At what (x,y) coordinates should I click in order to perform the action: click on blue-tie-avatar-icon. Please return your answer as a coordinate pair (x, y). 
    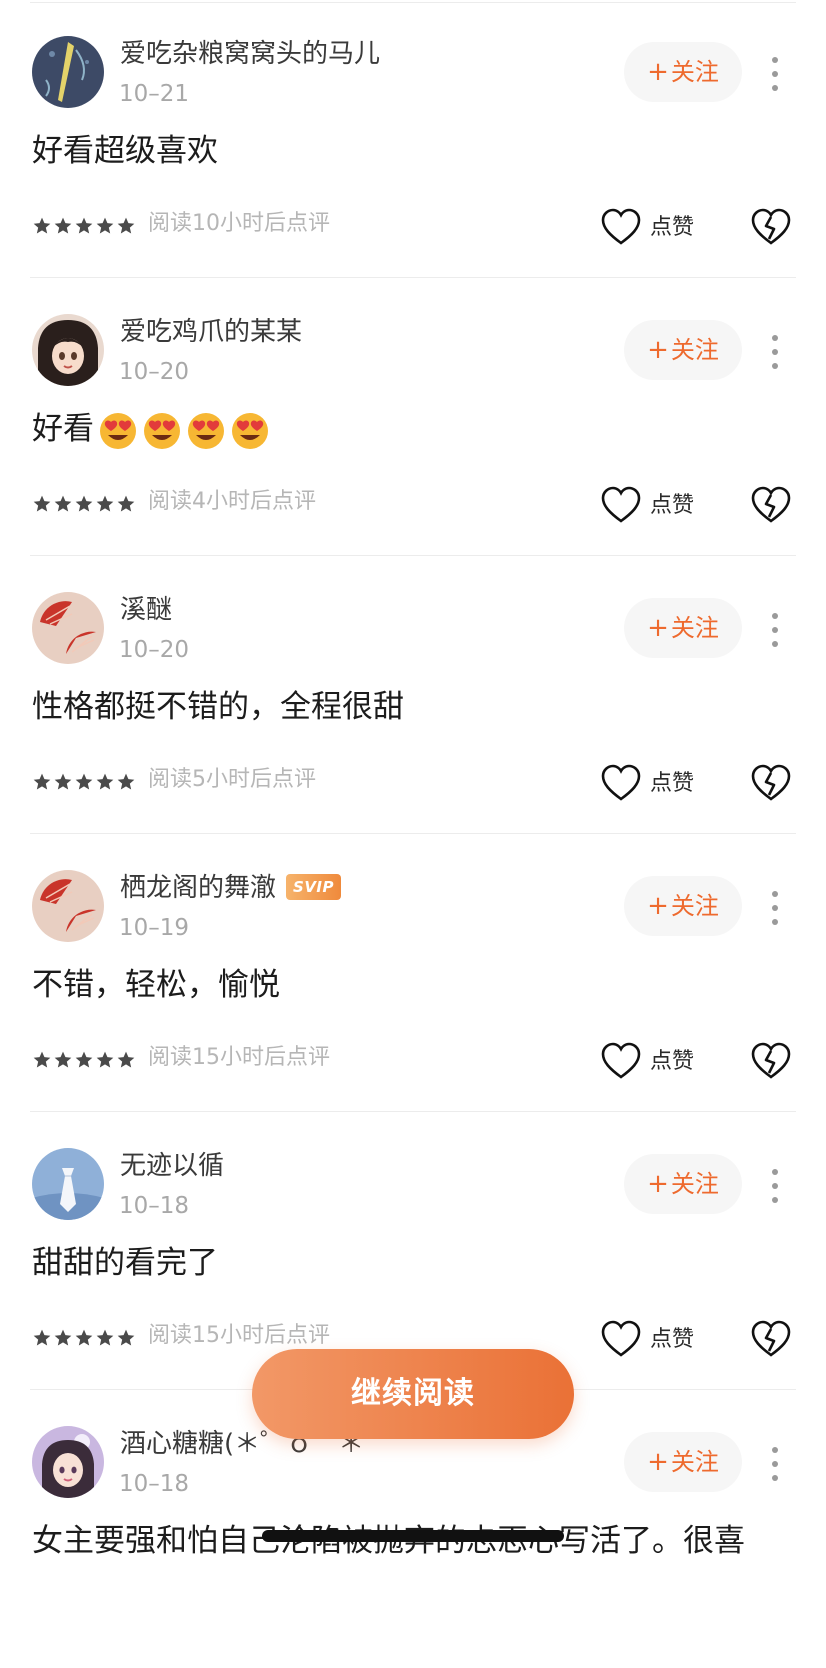
    Looking at the image, I should click on (68, 1184).